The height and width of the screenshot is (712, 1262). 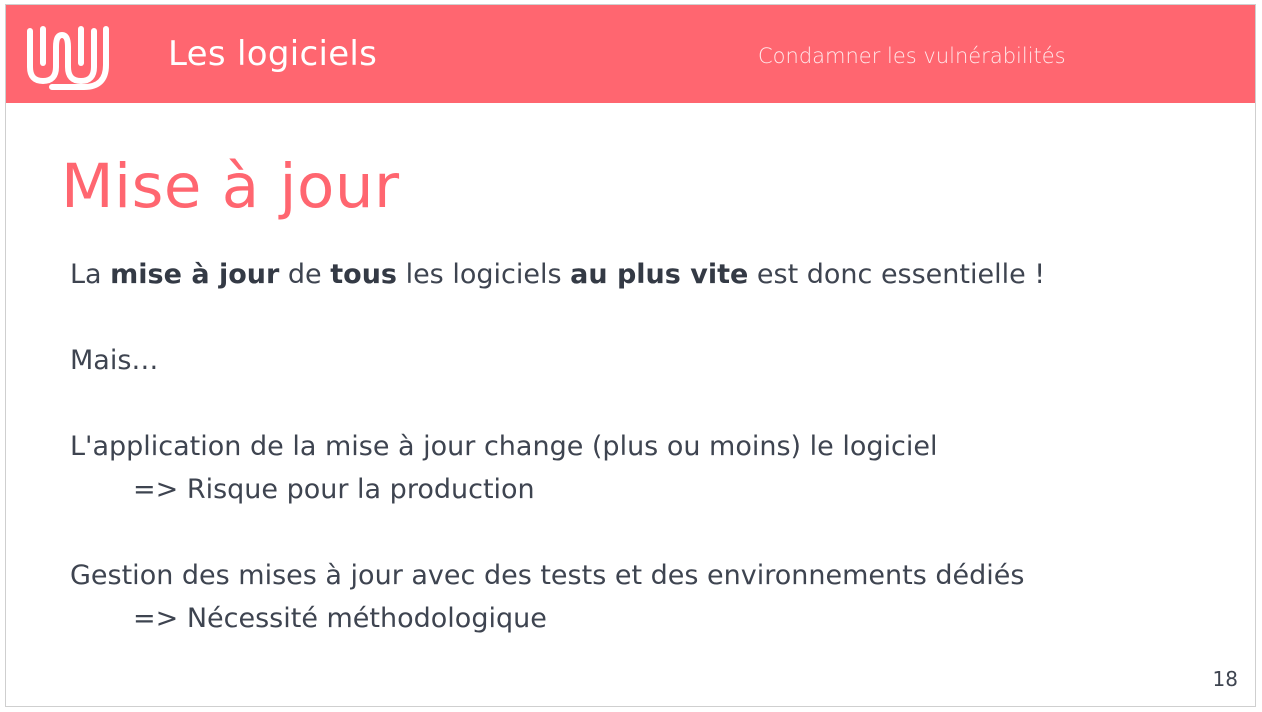 What do you see at coordinates (363, 274) in the screenshot?
I see `intro-bold-2: tous` at bounding box center [363, 274].